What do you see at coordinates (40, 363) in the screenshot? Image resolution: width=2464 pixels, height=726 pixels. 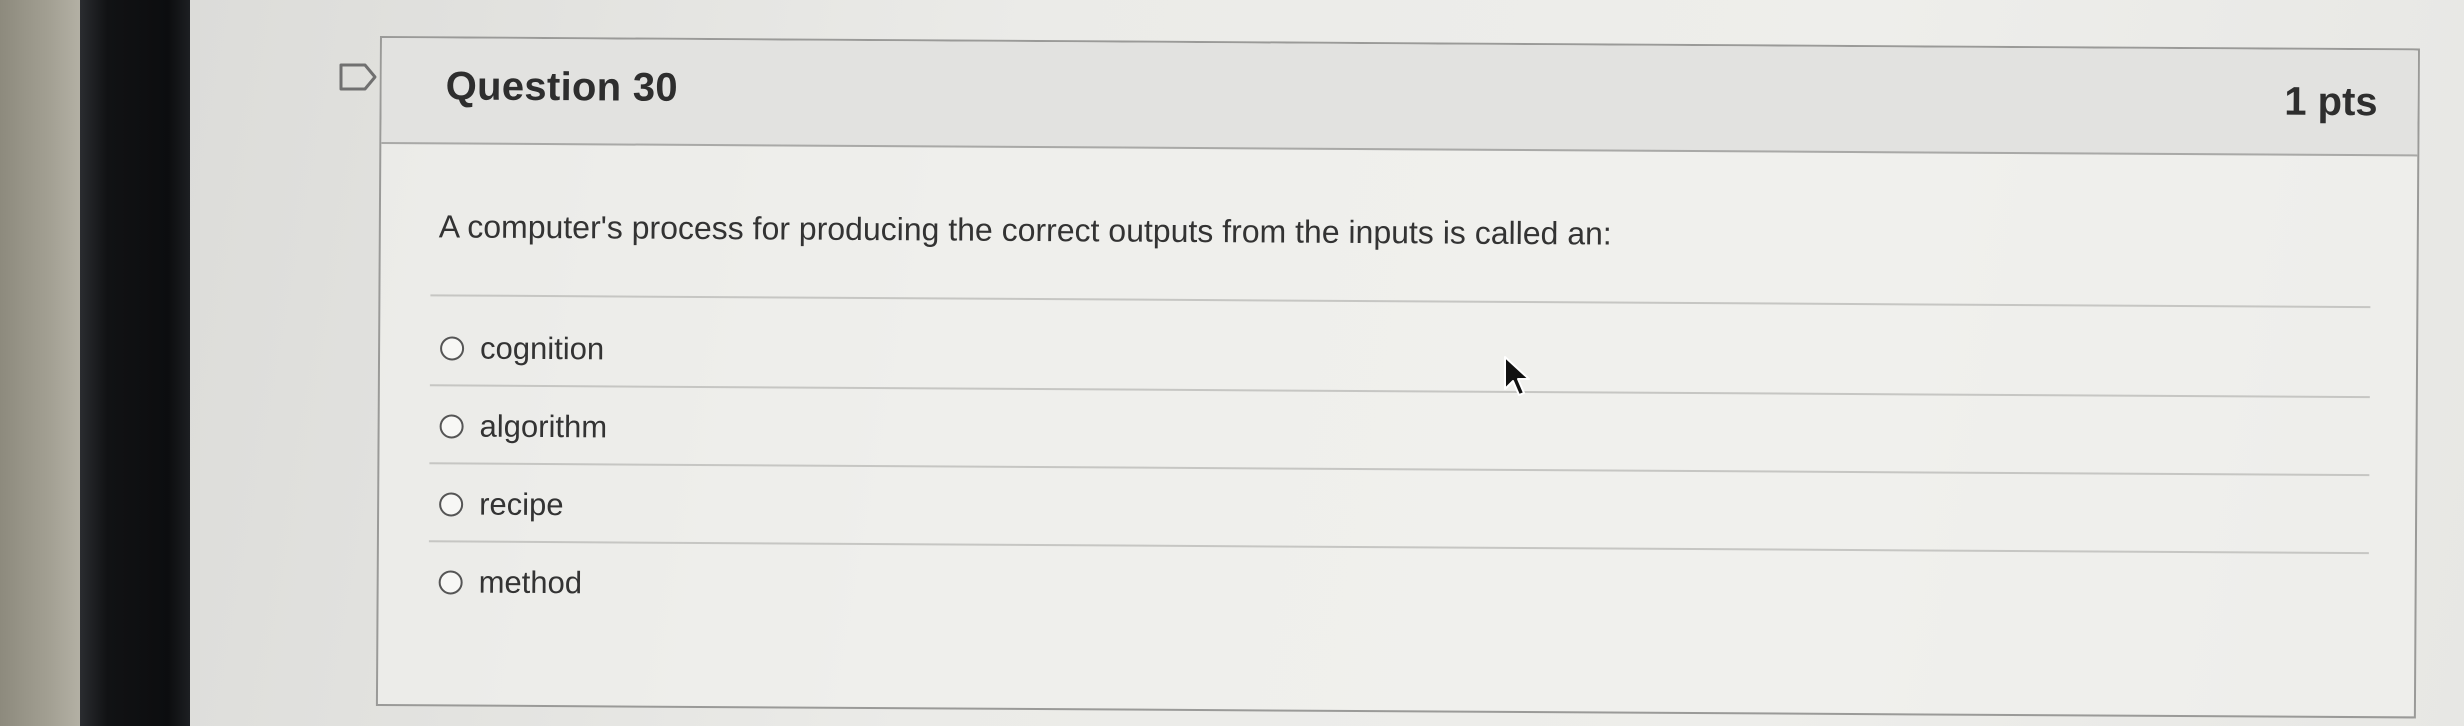 I see `wall-background` at bounding box center [40, 363].